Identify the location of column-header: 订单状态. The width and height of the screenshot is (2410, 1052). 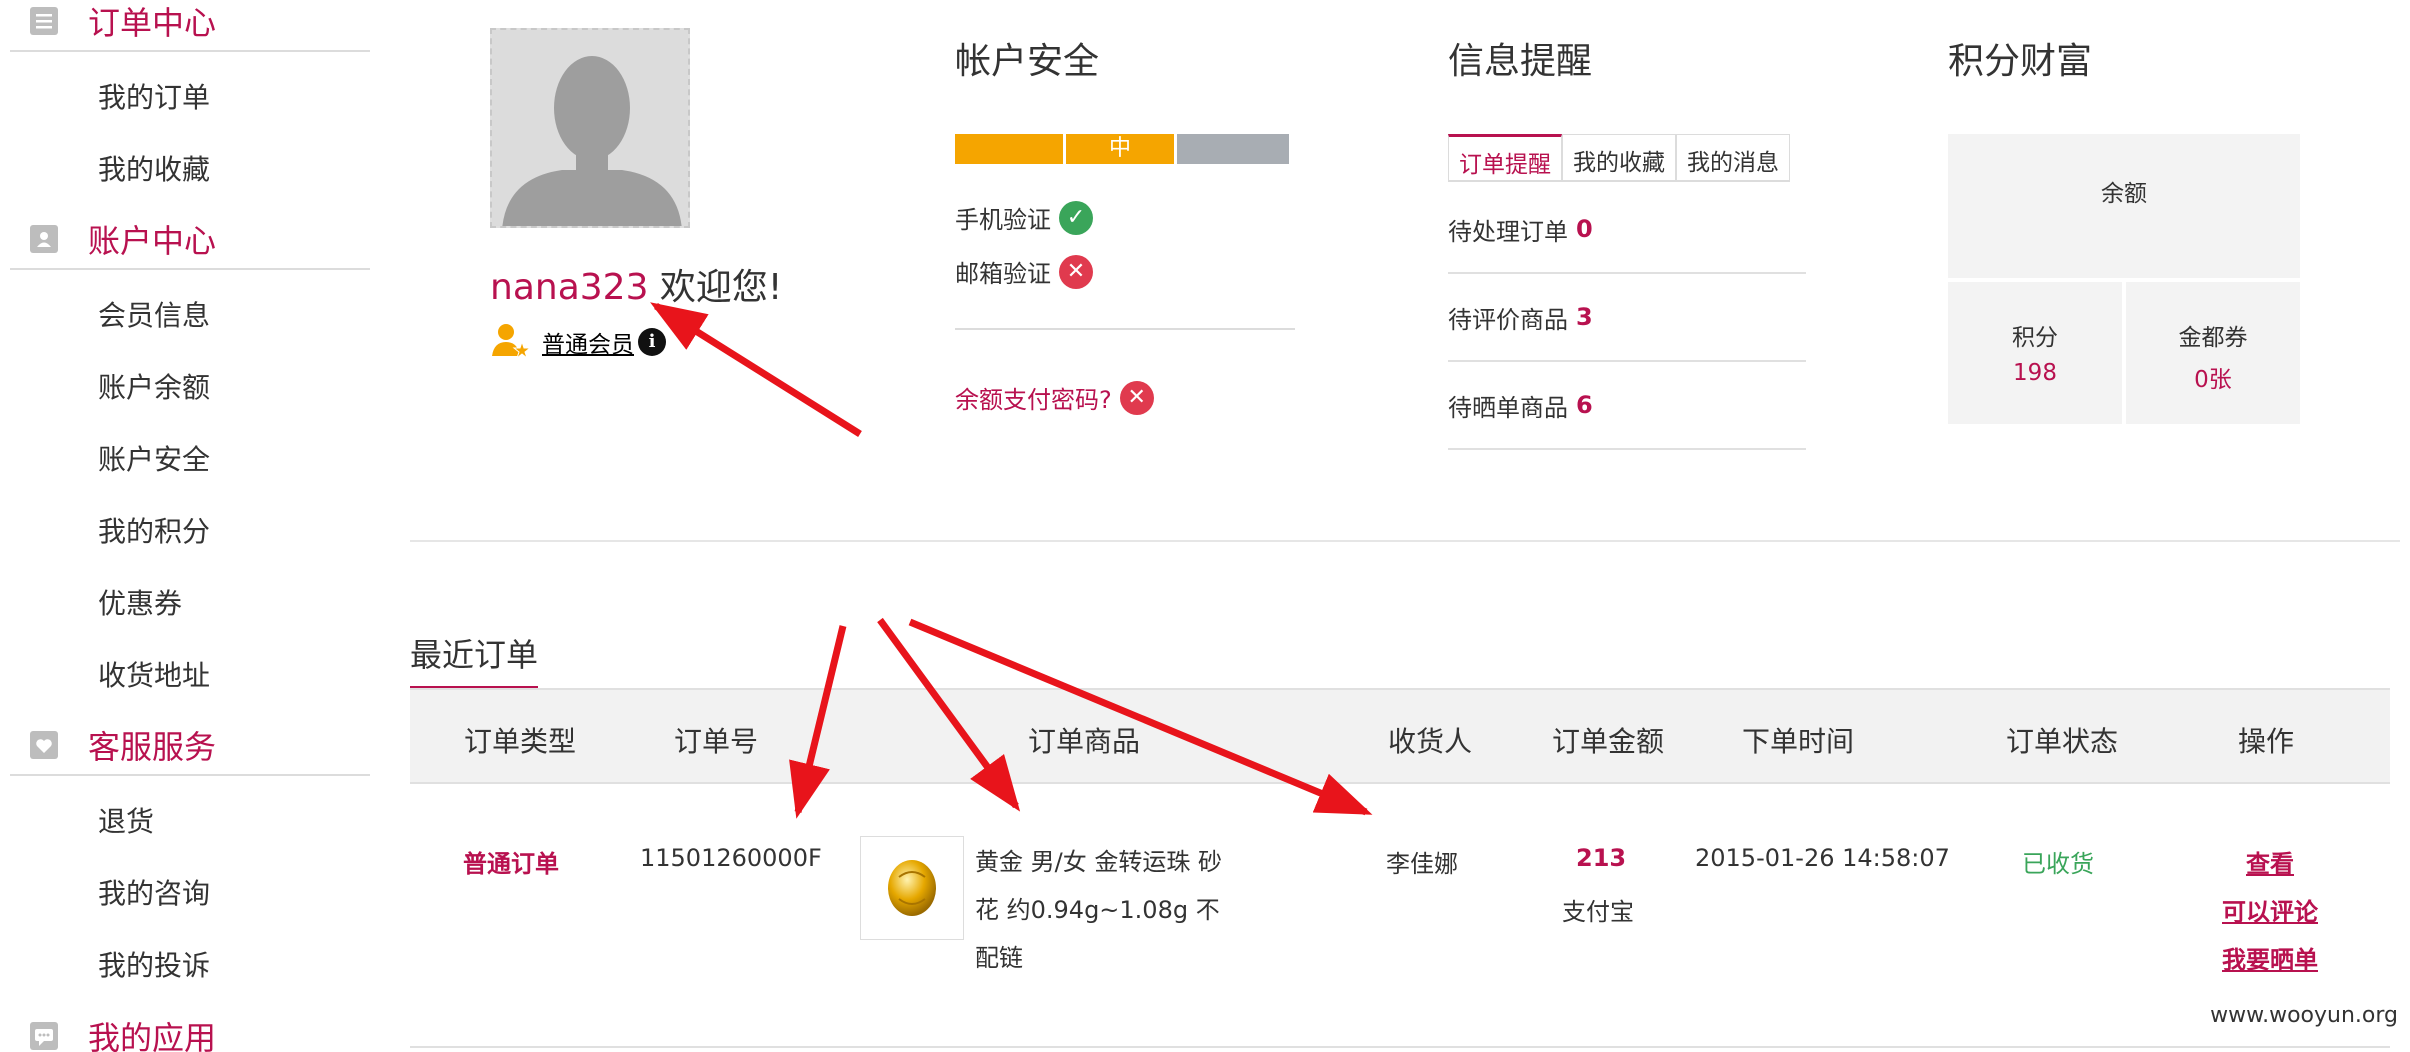
(2062, 741).